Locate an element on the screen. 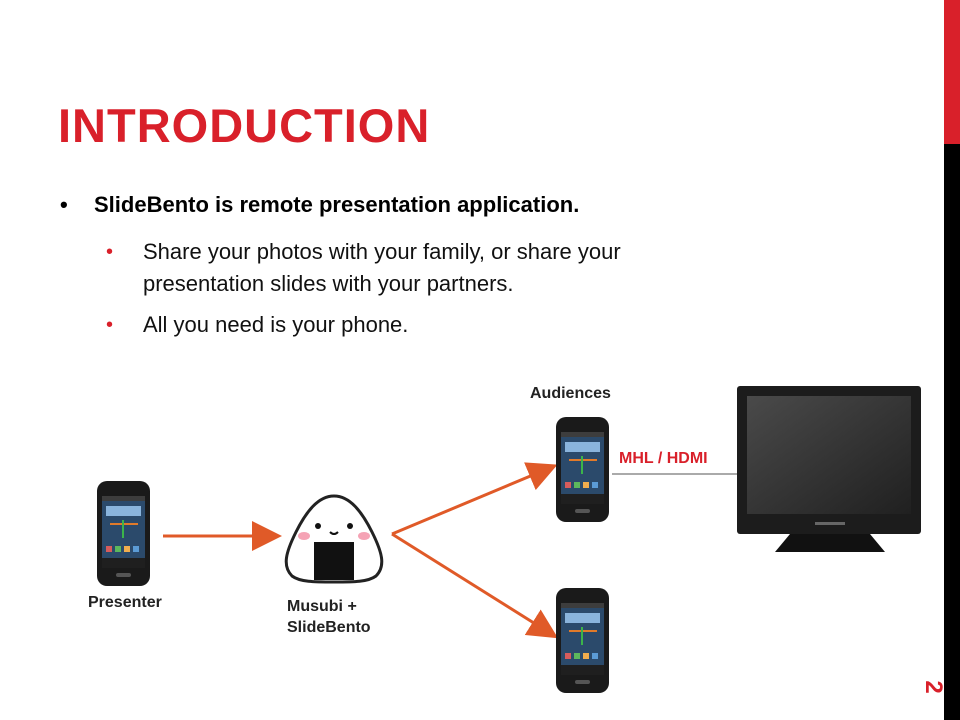  presenter-label: Presenter is located at coordinates (125, 602).